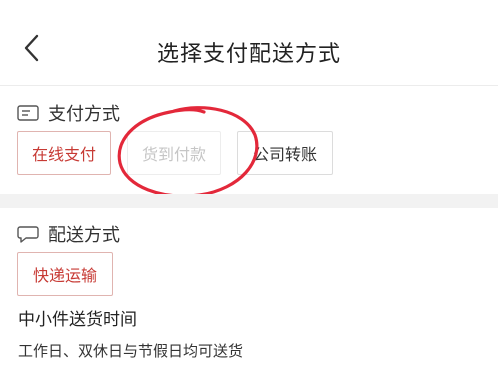 Image resolution: width=498 pixels, height=374 pixels. Describe the element at coordinates (84, 114) in the screenshot. I see `payment-label: 支付方式` at that location.